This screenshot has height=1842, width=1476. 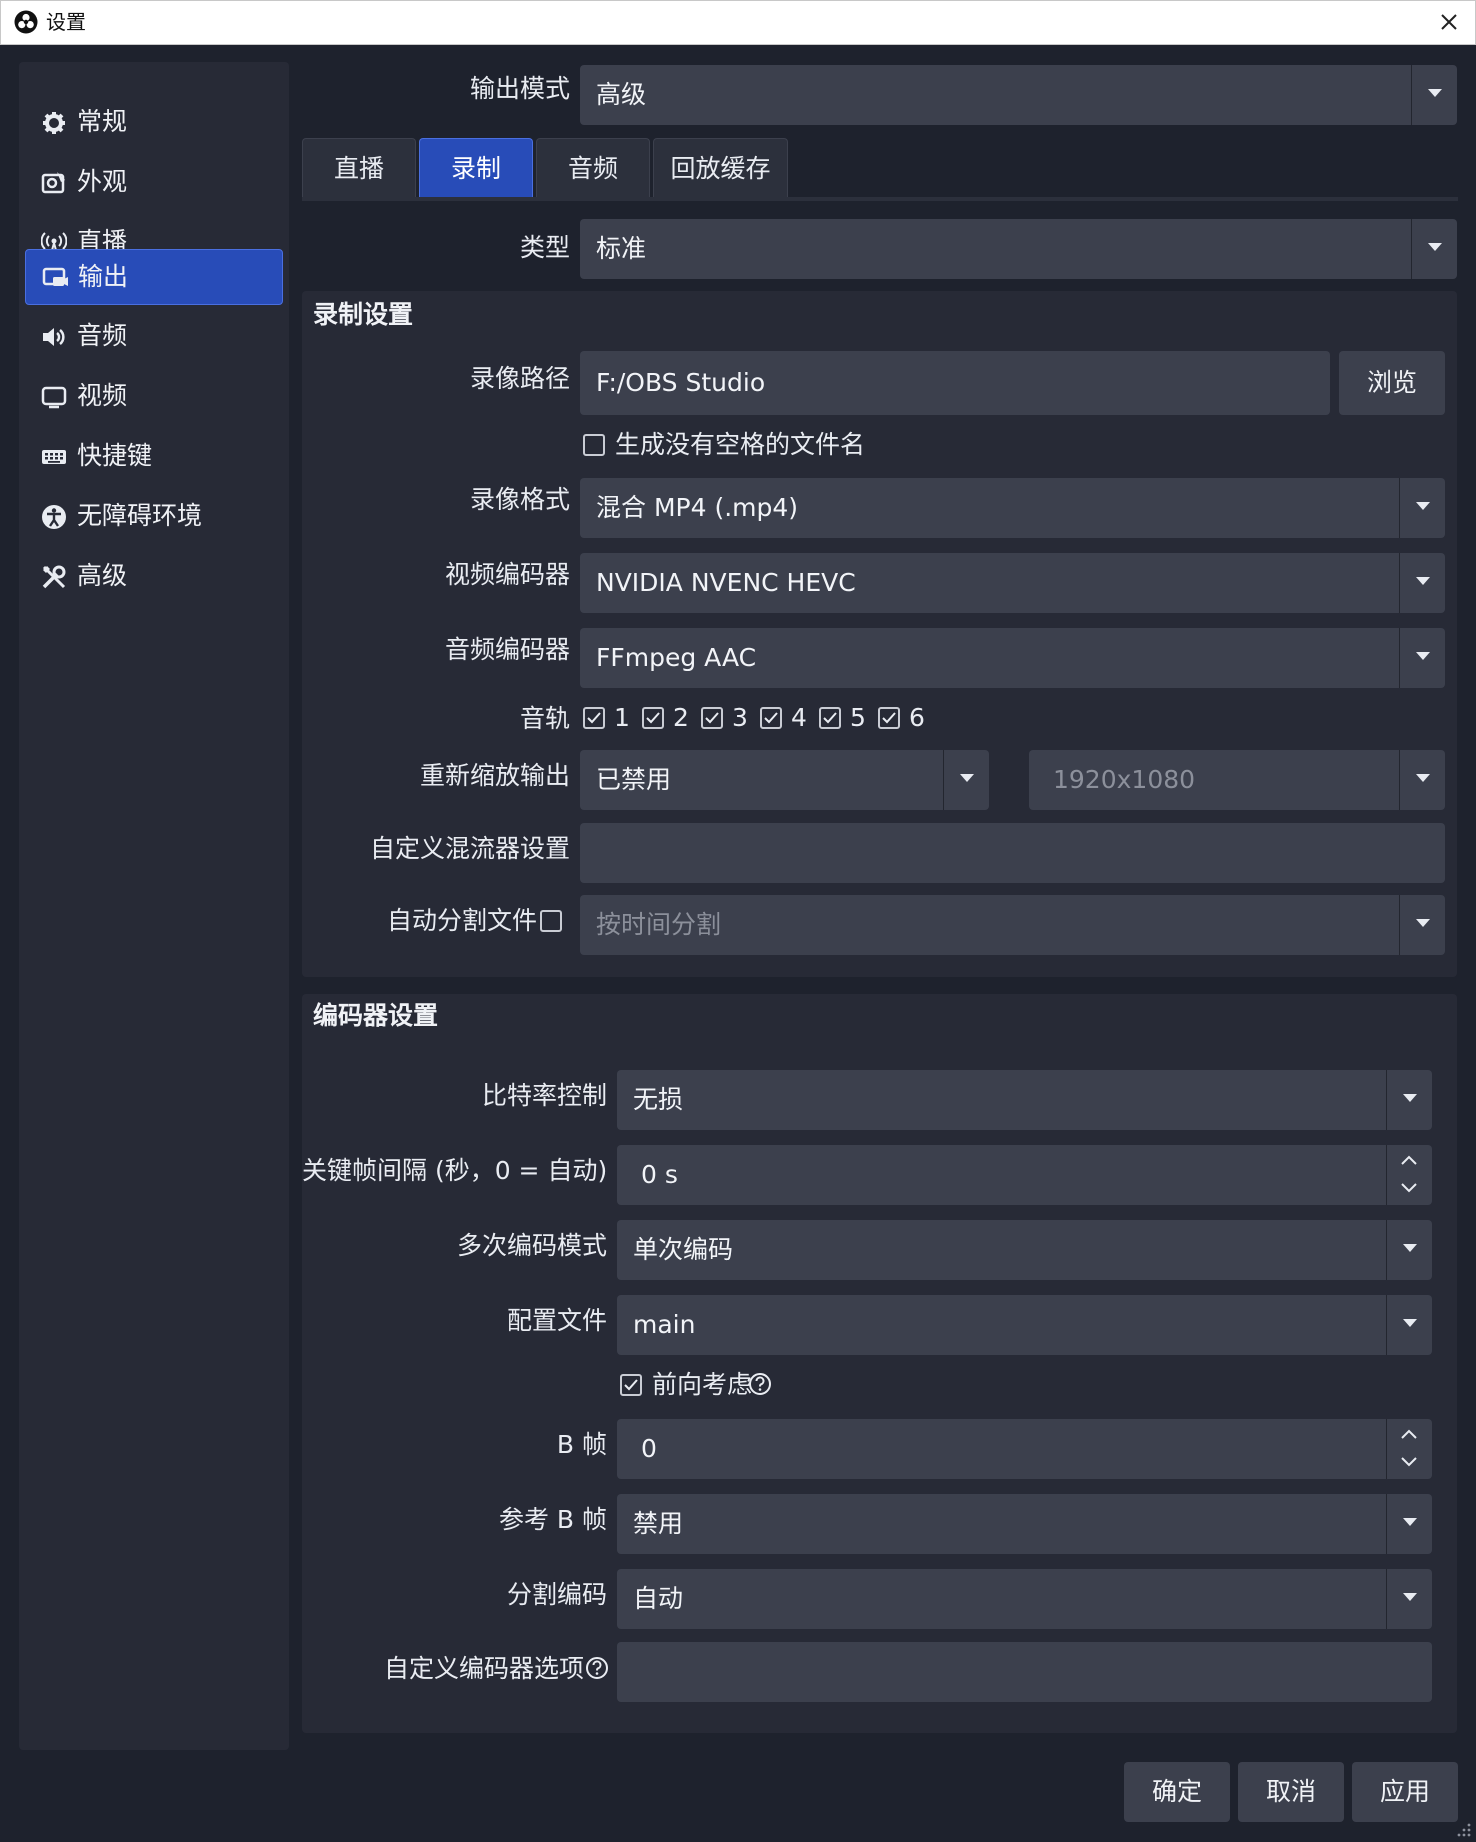 I want to click on sidebar-item-output: 输出, so click(x=154, y=277).